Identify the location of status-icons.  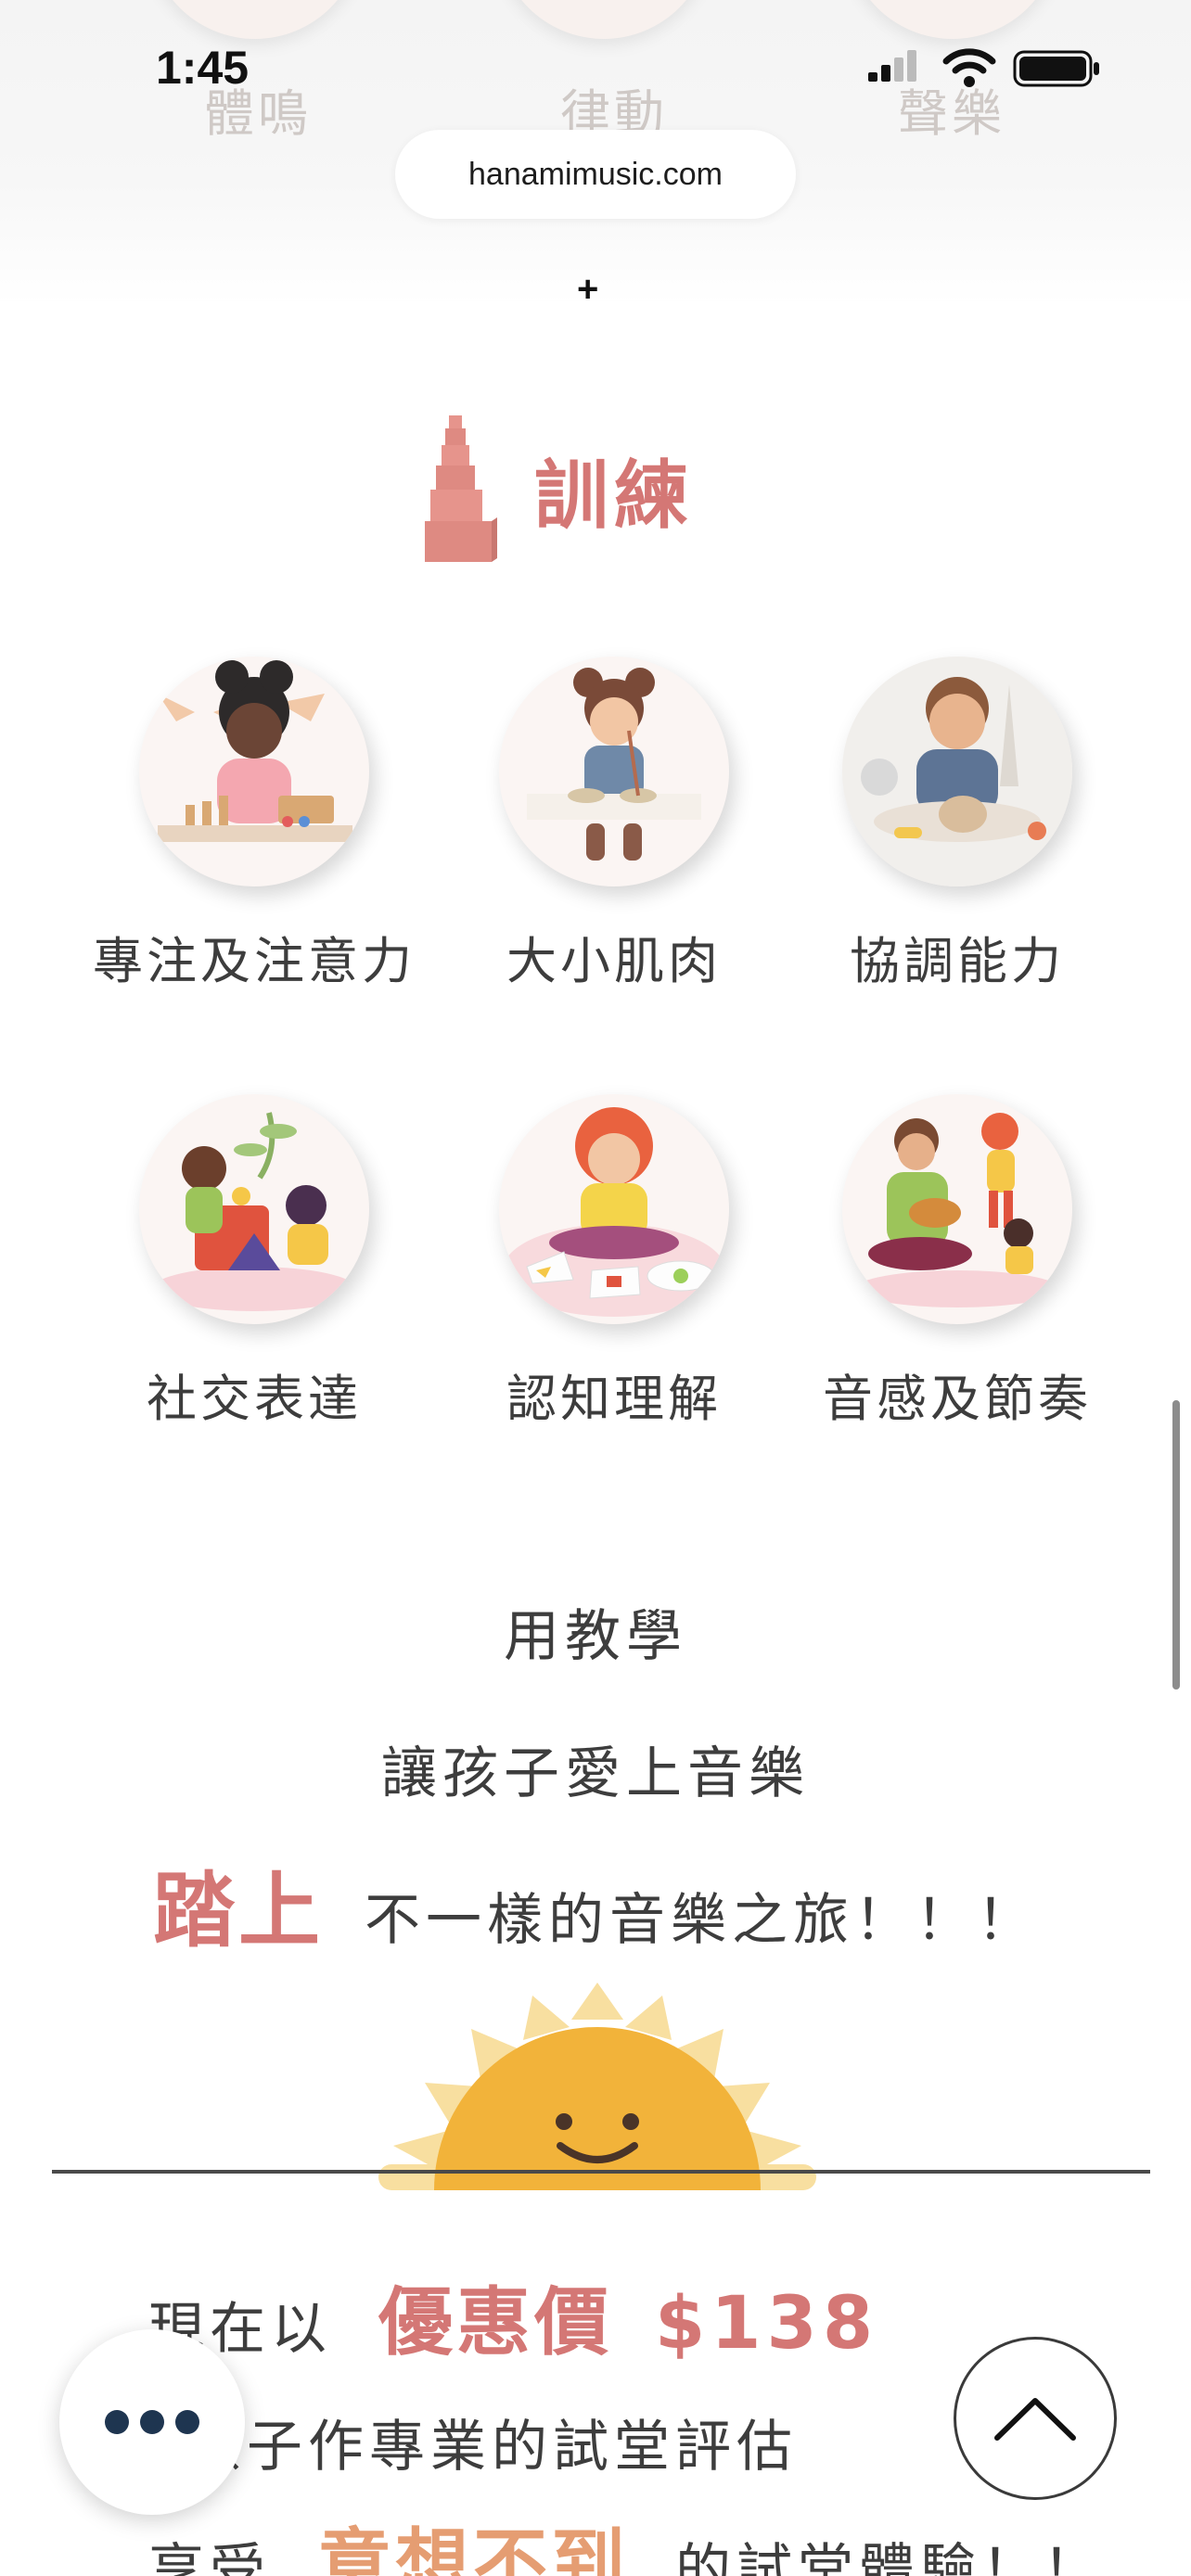
(984, 68).